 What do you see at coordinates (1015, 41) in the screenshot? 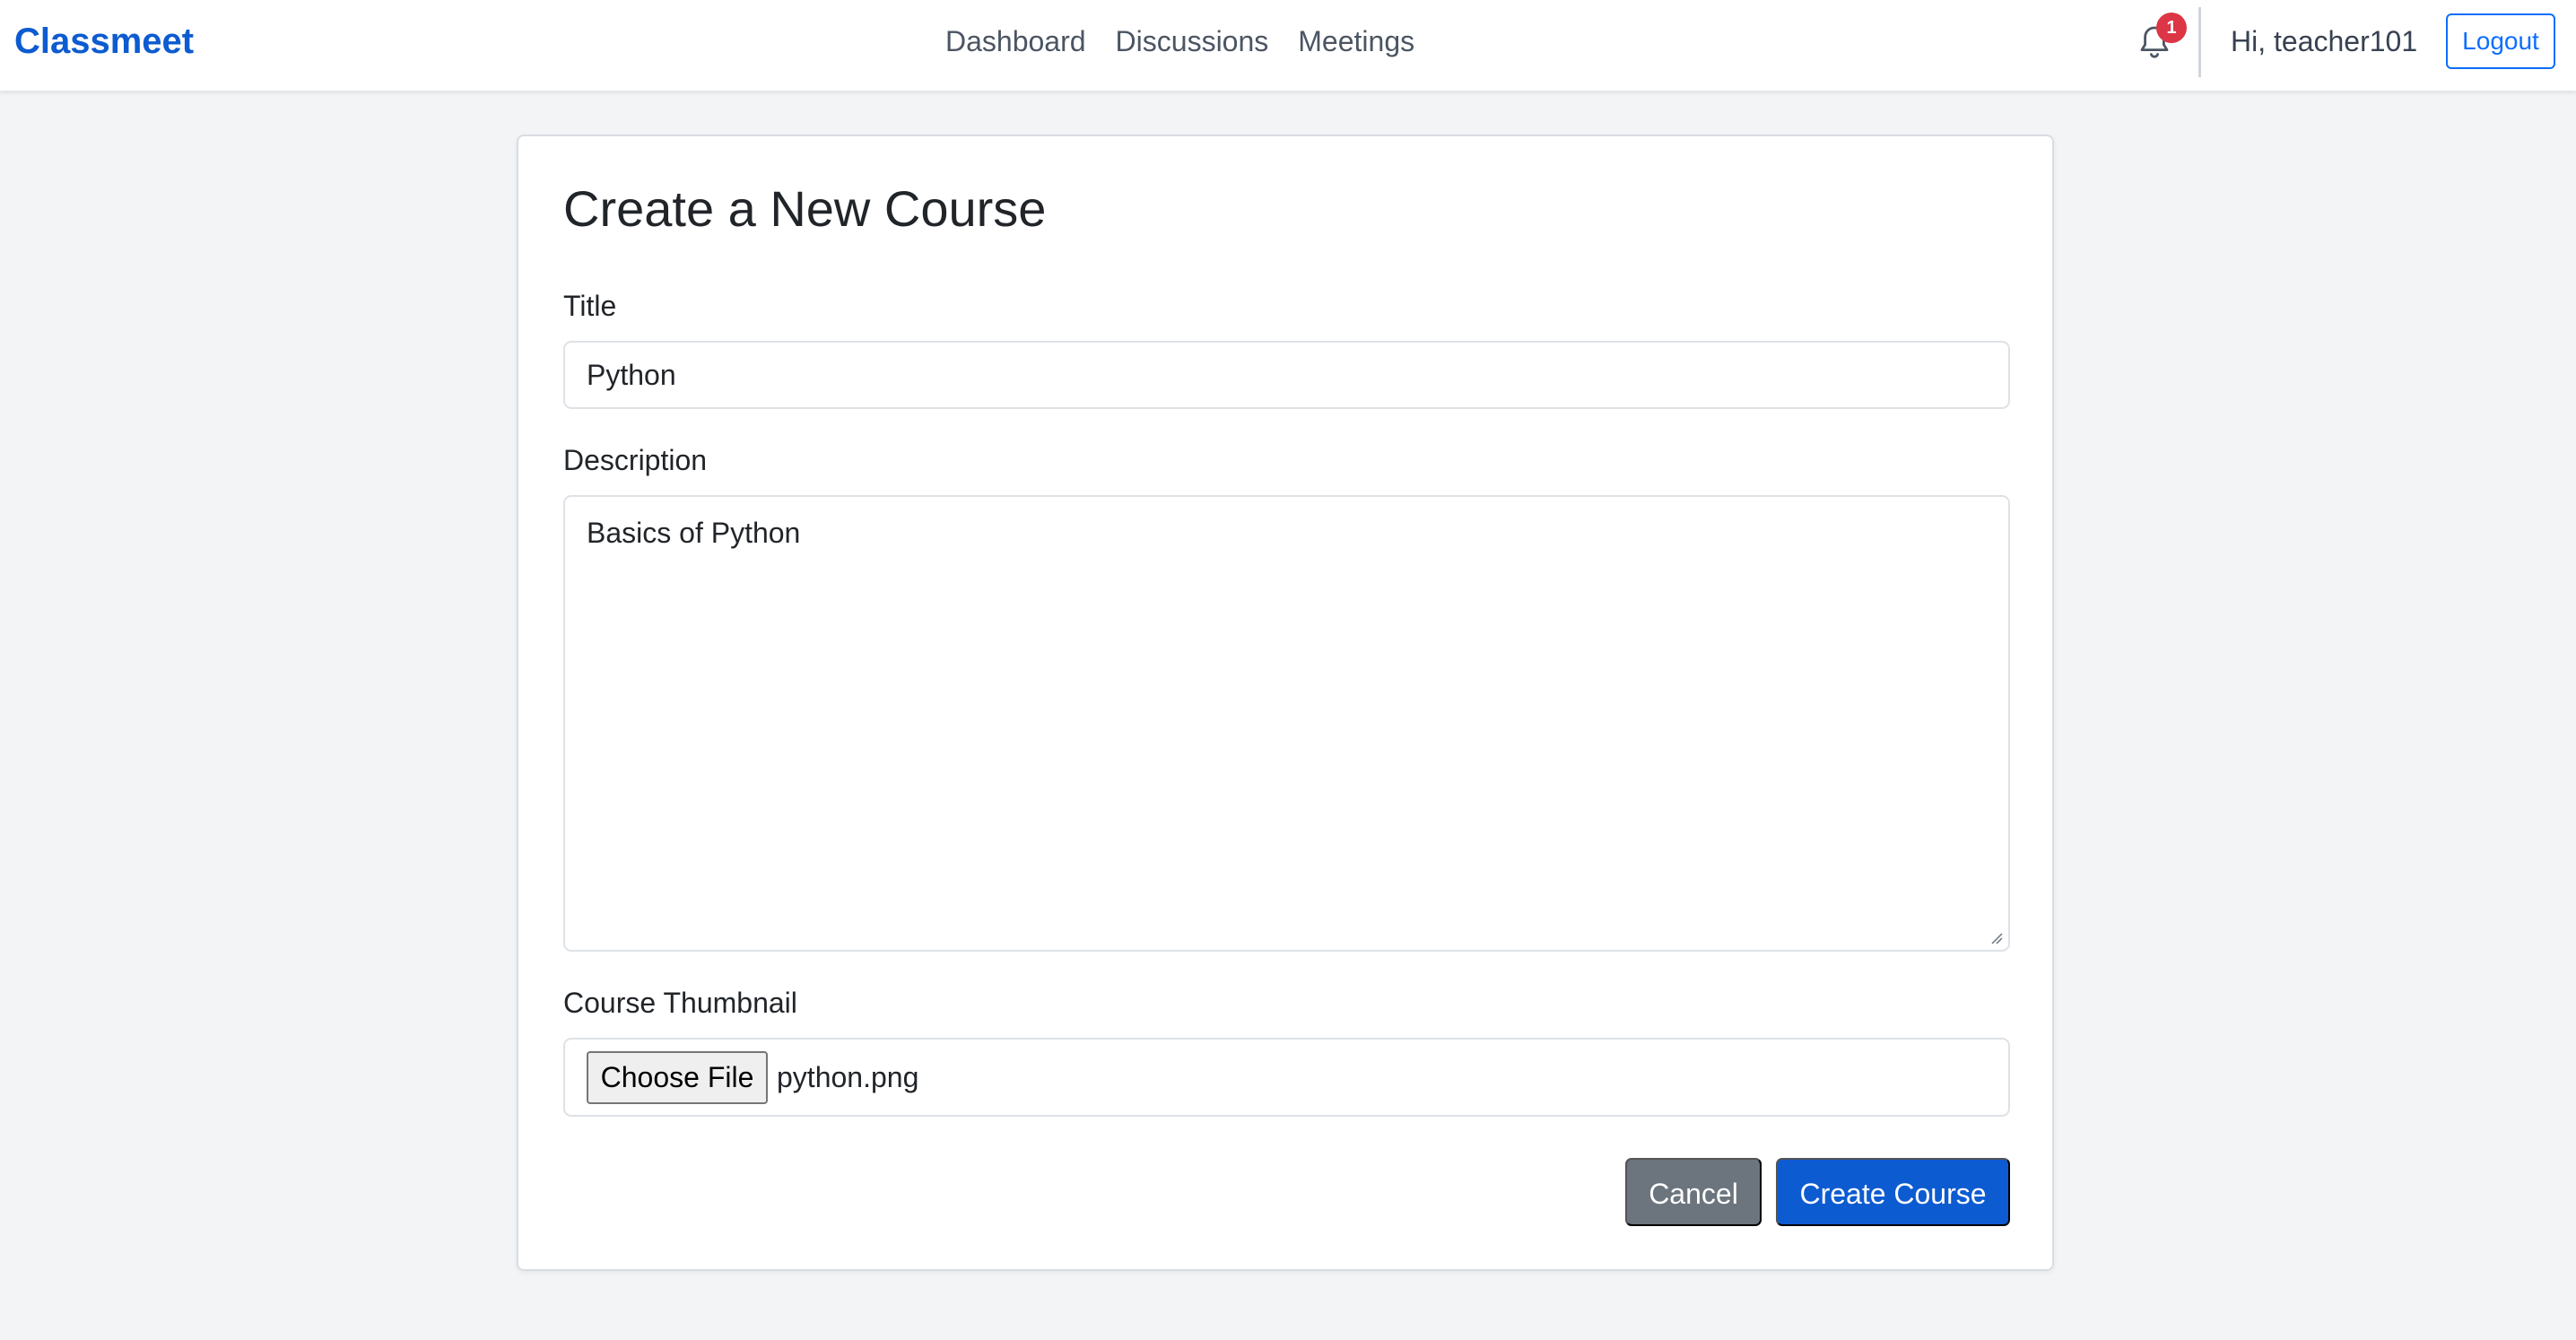
I see `nav-link-dashboard: Dashboard` at bounding box center [1015, 41].